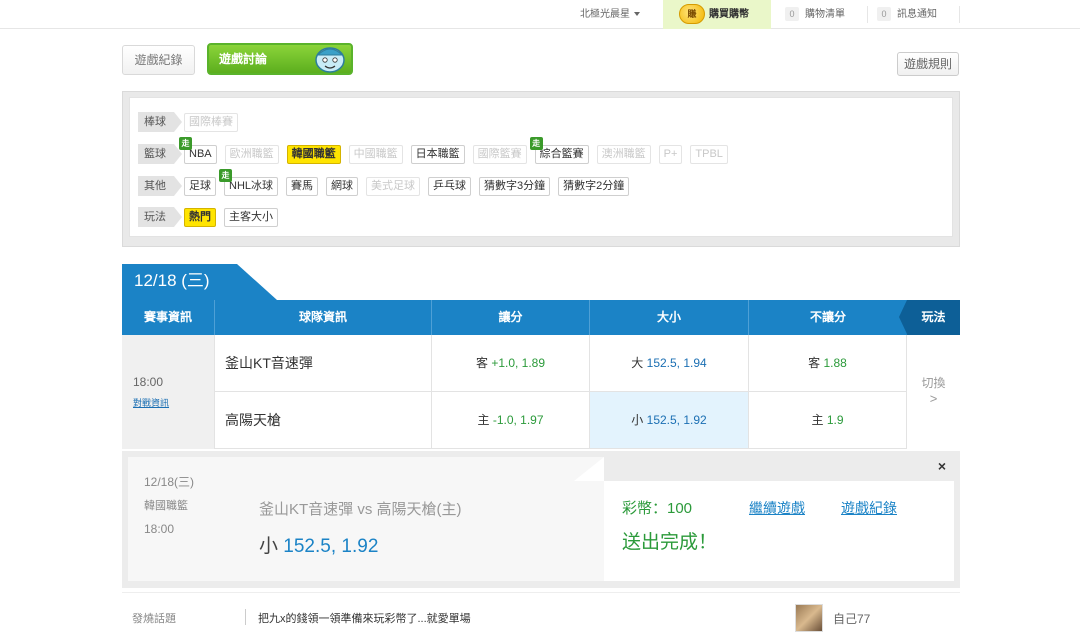  What do you see at coordinates (148, 382) in the screenshot?
I see `match-time: 18:00` at bounding box center [148, 382].